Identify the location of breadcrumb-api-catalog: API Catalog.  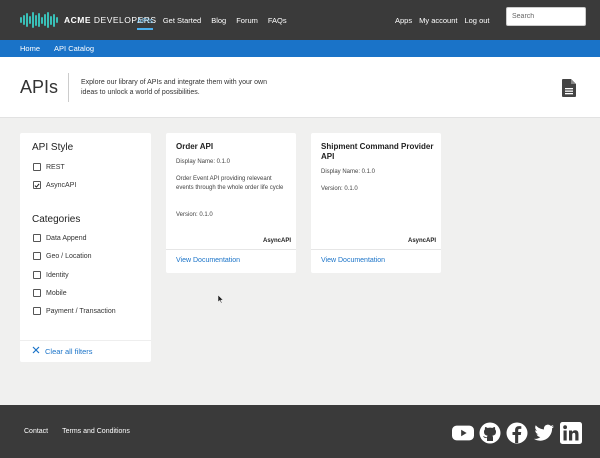
(74, 48).